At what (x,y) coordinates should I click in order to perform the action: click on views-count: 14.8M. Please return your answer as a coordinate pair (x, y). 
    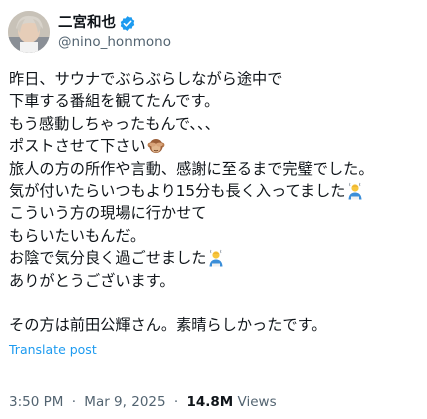
    Looking at the image, I should click on (210, 402).